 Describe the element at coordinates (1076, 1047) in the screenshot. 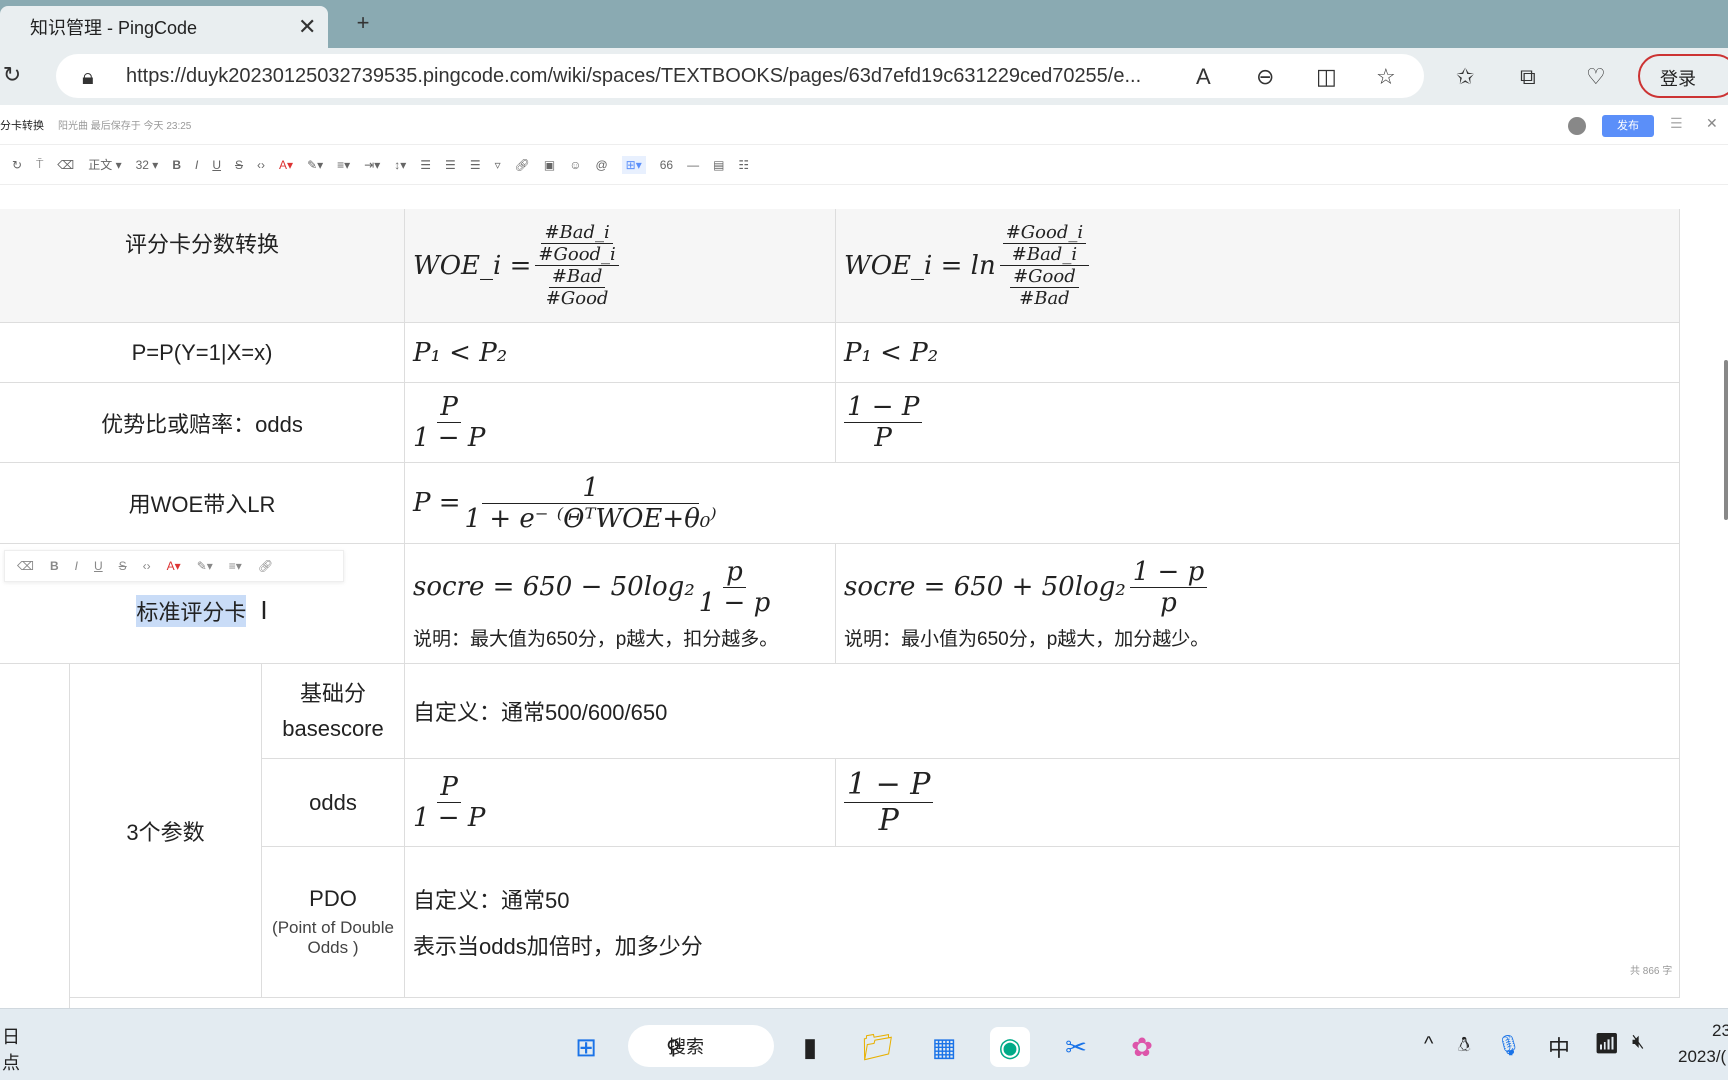

I see `snipping-icon: ✂` at that location.